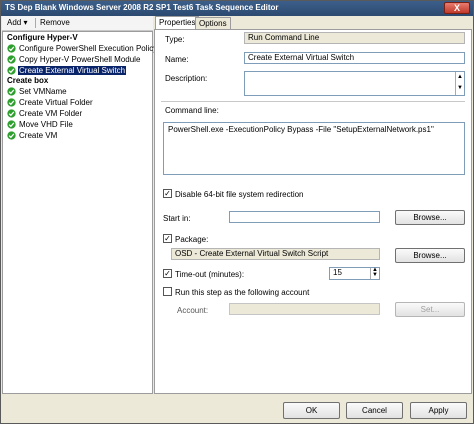 This screenshot has height=424, width=474. What do you see at coordinates (313, 101) in the screenshot?
I see `separator` at bounding box center [313, 101].